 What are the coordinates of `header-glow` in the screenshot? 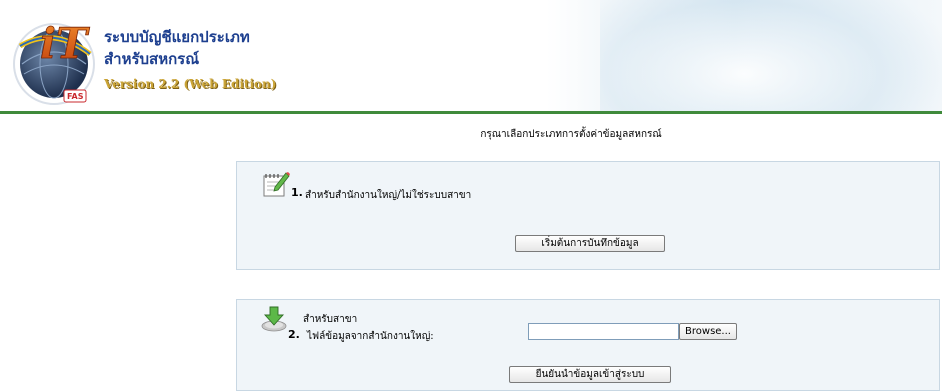 It's located at (771, 57).